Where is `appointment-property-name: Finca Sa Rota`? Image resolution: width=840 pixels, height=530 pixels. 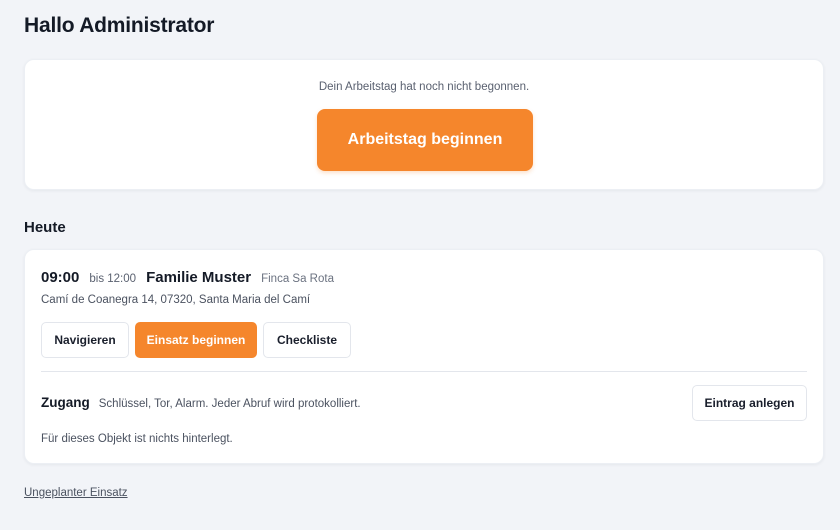 appointment-property-name: Finca Sa Rota is located at coordinates (297, 279).